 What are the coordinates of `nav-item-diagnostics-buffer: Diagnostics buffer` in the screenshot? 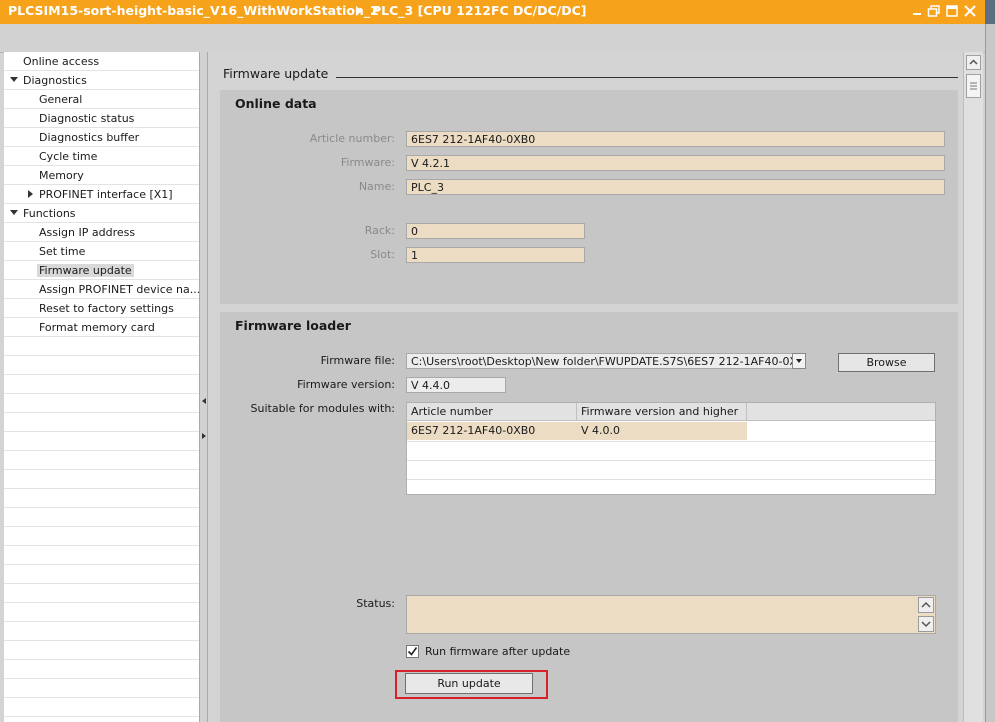 It's located at (101, 137).